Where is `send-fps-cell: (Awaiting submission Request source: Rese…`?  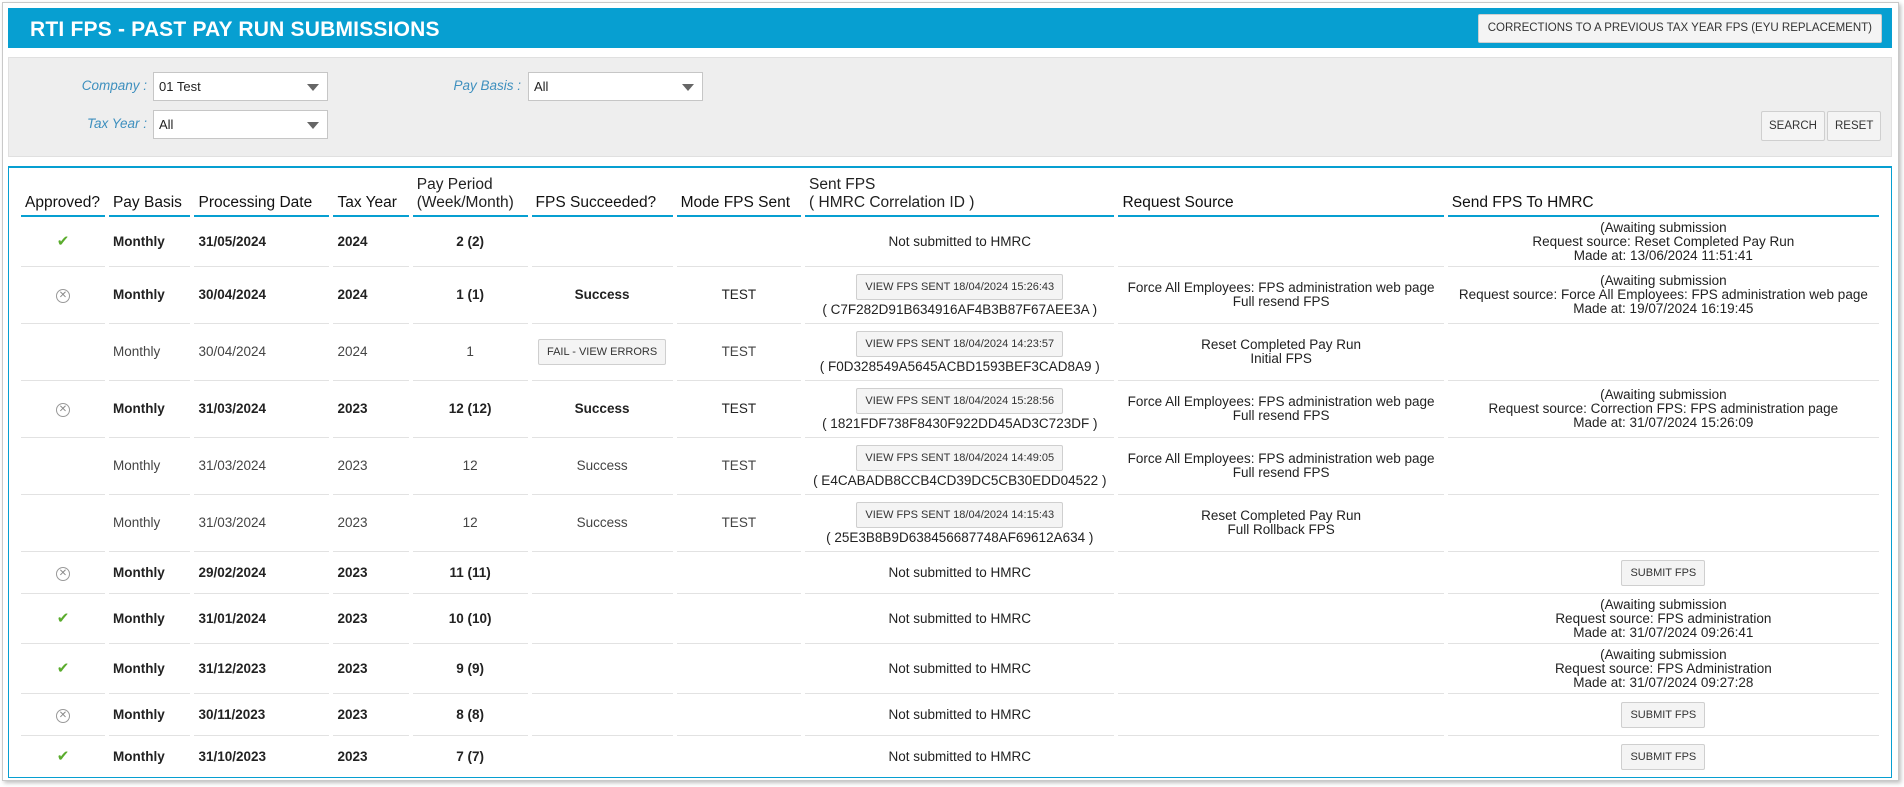 send-fps-cell: (Awaiting submission Request source: Rese… is located at coordinates (1663, 242).